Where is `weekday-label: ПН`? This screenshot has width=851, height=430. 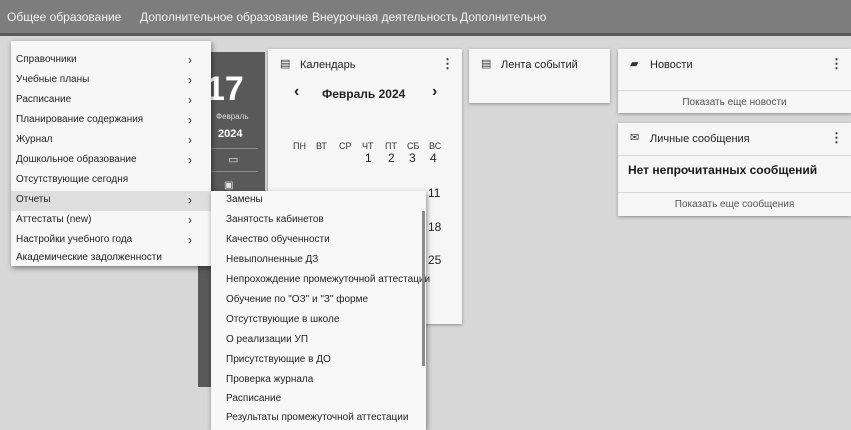
weekday-label: ПН is located at coordinates (299, 146).